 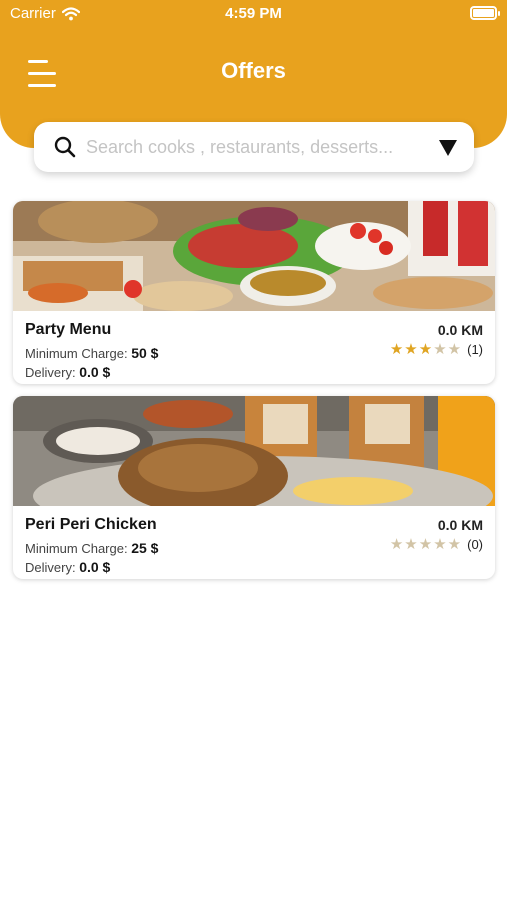 I want to click on minimum-charge-value: 50 $, so click(x=145, y=353).